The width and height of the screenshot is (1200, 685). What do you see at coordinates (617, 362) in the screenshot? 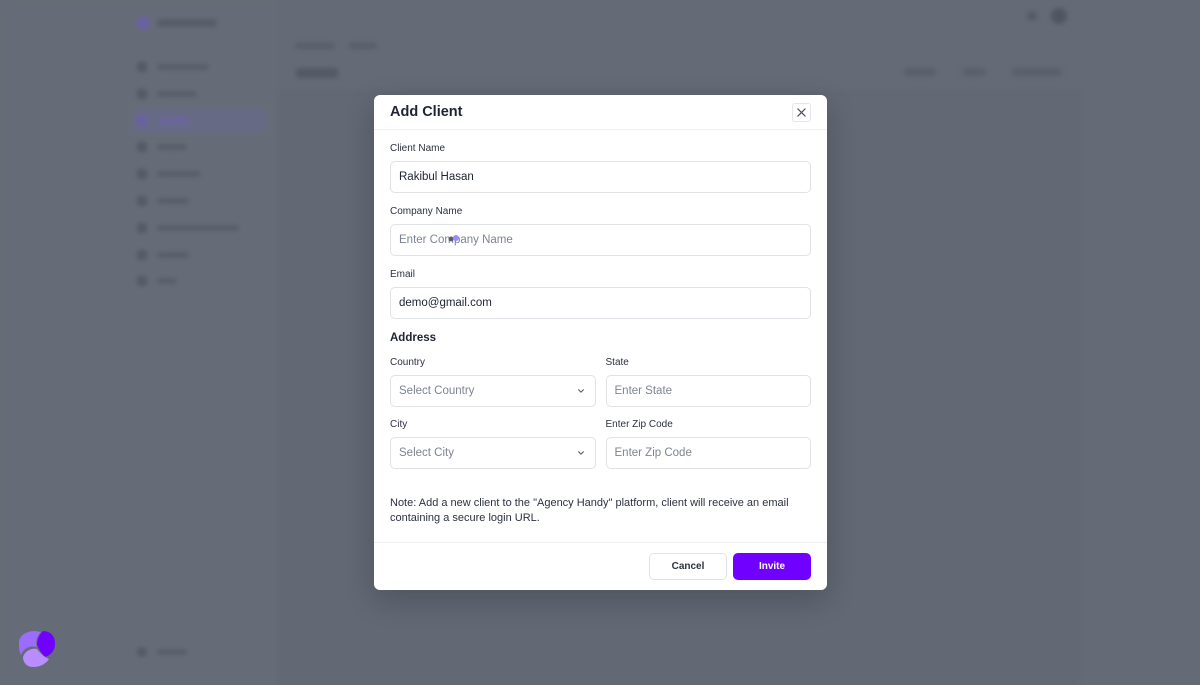
I see `state-label: State` at bounding box center [617, 362].